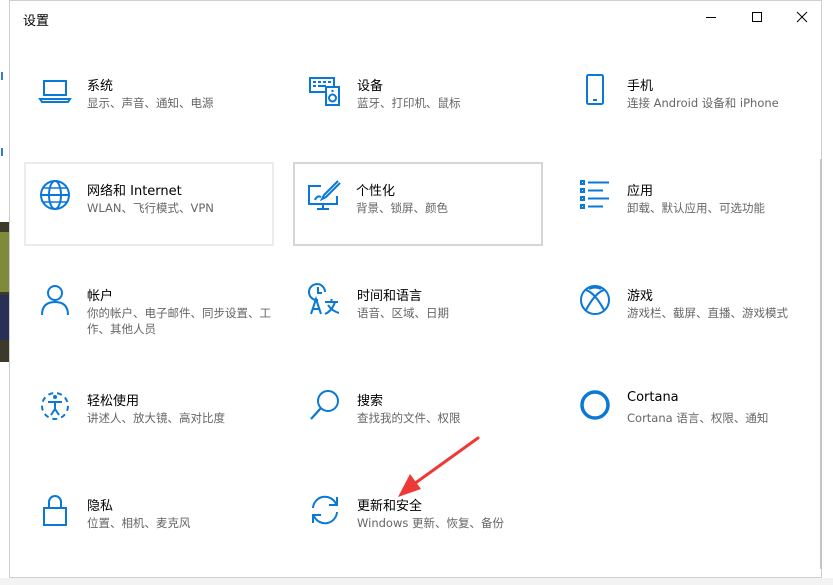 This screenshot has height=585, width=833. I want to click on lock-icon, so click(55, 510).